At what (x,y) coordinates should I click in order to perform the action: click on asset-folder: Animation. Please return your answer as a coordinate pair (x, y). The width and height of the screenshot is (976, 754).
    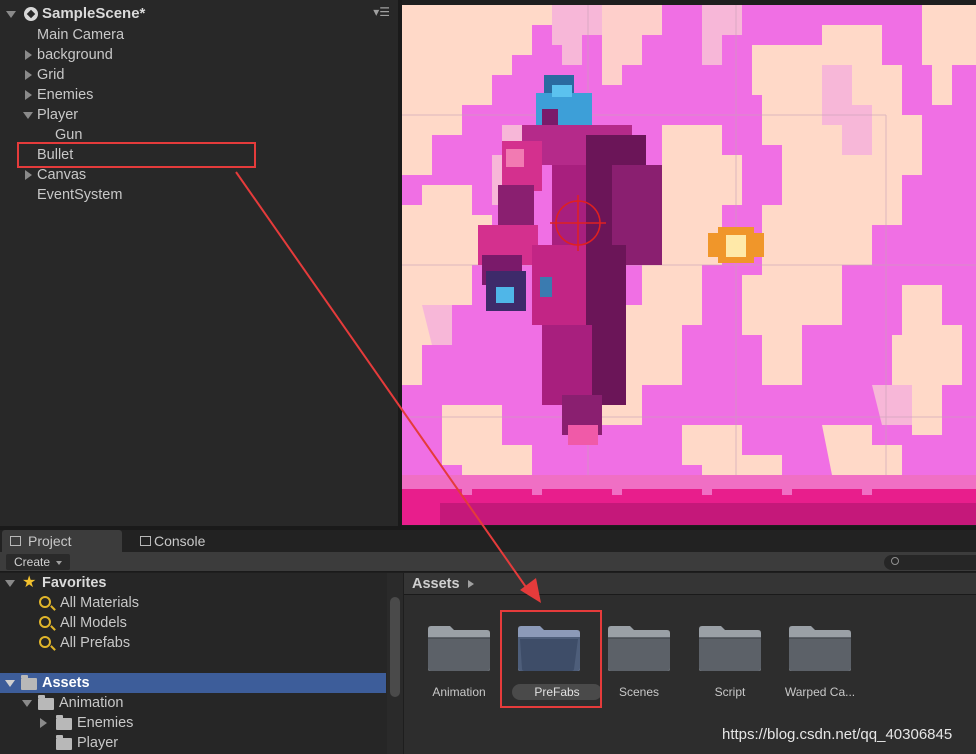
    Looking at the image, I should click on (459, 660).